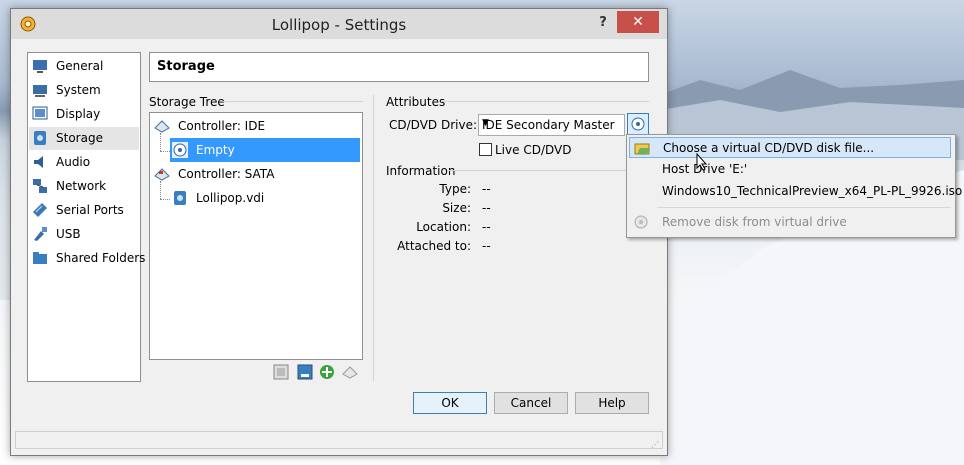  What do you see at coordinates (433, 125) in the screenshot?
I see `cd-dvd-drive-label: CD/DVD Drive:` at bounding box center [433, 125].